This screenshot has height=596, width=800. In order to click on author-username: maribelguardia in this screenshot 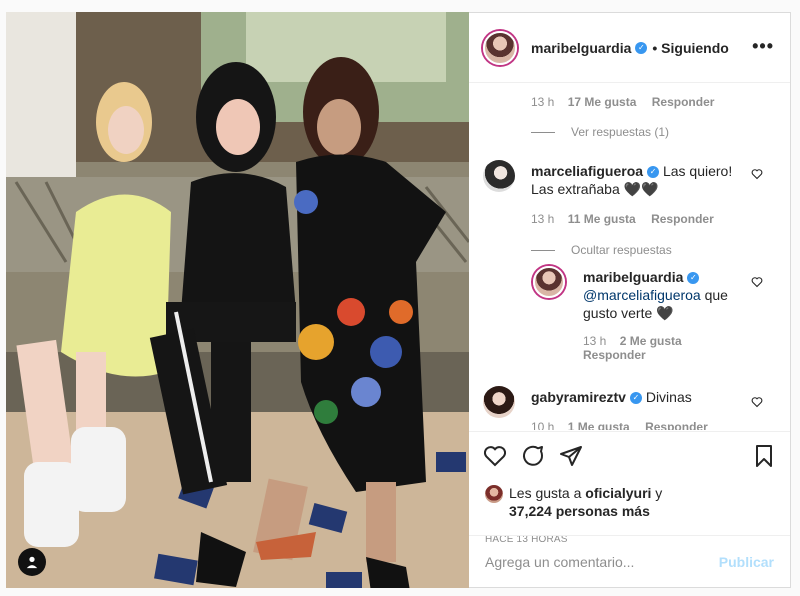, I will do `click(581, 48)`.